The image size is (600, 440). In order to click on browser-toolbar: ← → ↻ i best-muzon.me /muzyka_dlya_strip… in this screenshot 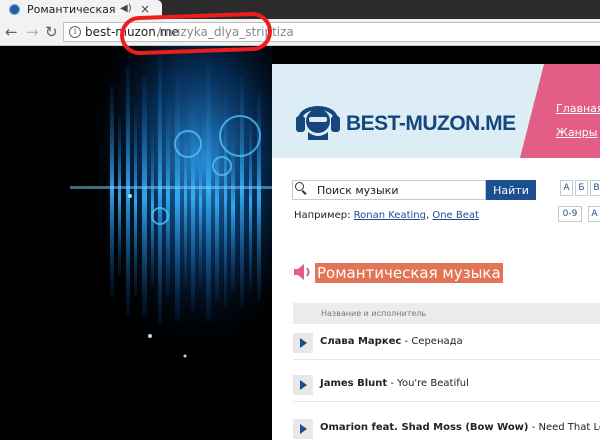, I will do `click(300, 32)`.